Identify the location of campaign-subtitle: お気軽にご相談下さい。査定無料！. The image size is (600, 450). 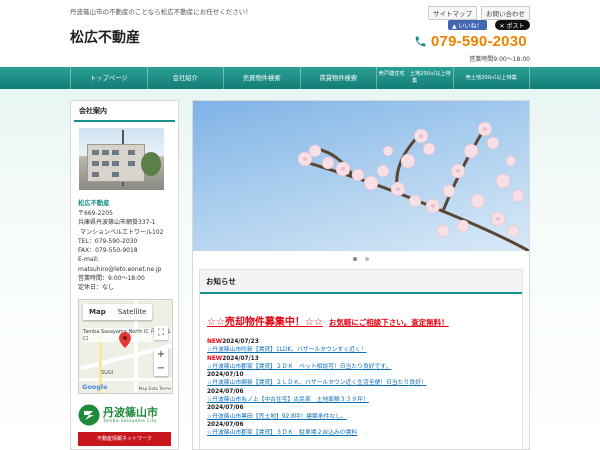
(388, 322).